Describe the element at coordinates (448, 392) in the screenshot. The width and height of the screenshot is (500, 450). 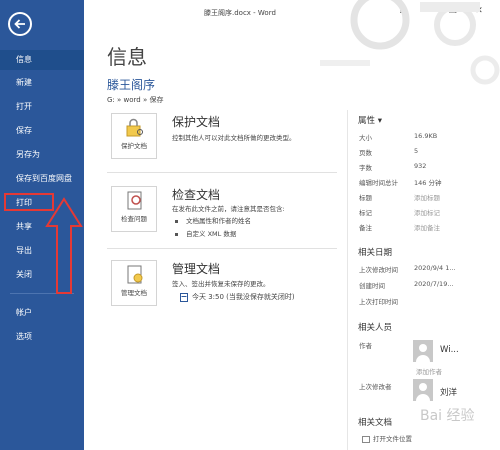
I see `last-modified-by-name: 刘洋` at that location.